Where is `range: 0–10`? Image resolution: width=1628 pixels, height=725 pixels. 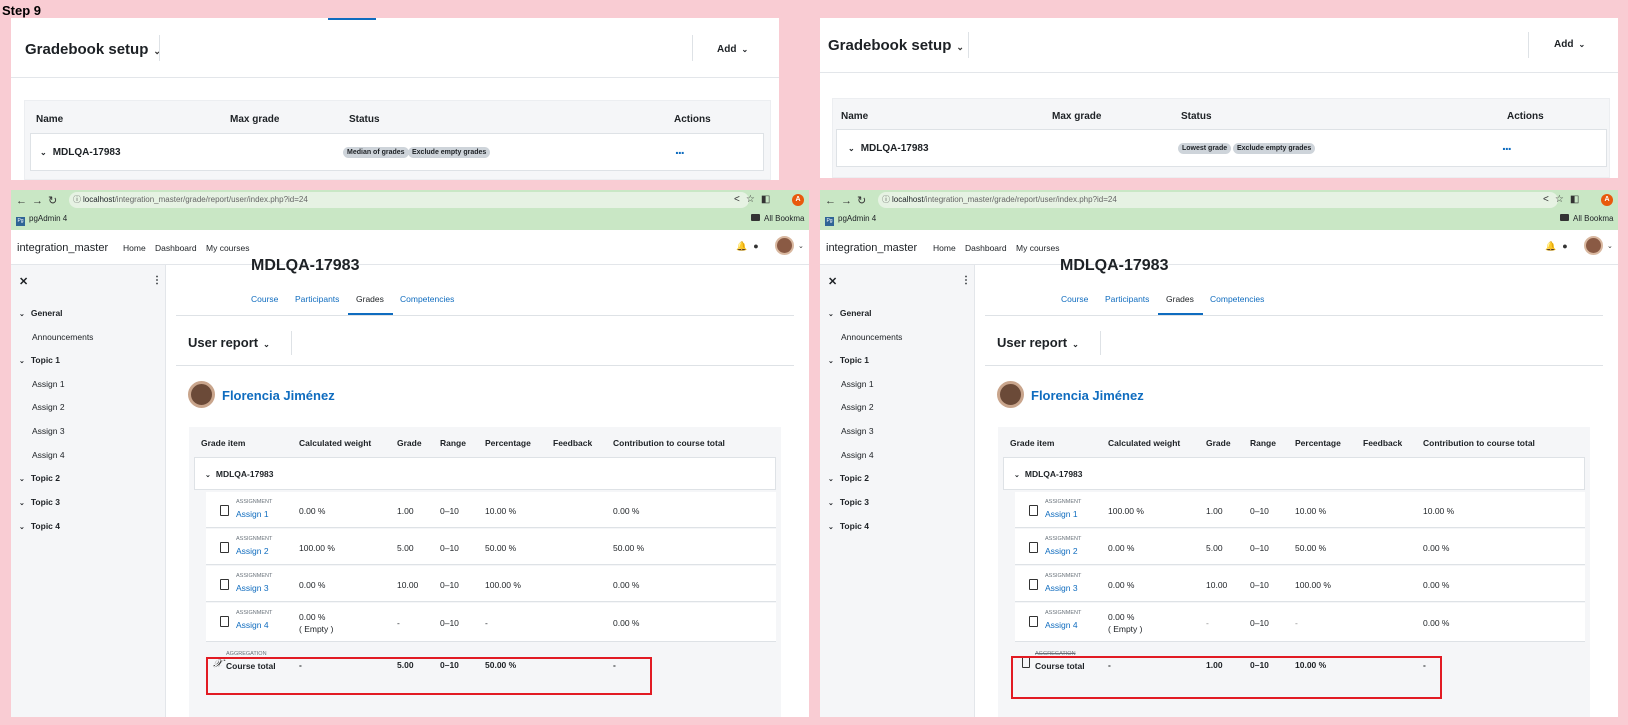 range: 0–10 is located at coordinates (449, 511).